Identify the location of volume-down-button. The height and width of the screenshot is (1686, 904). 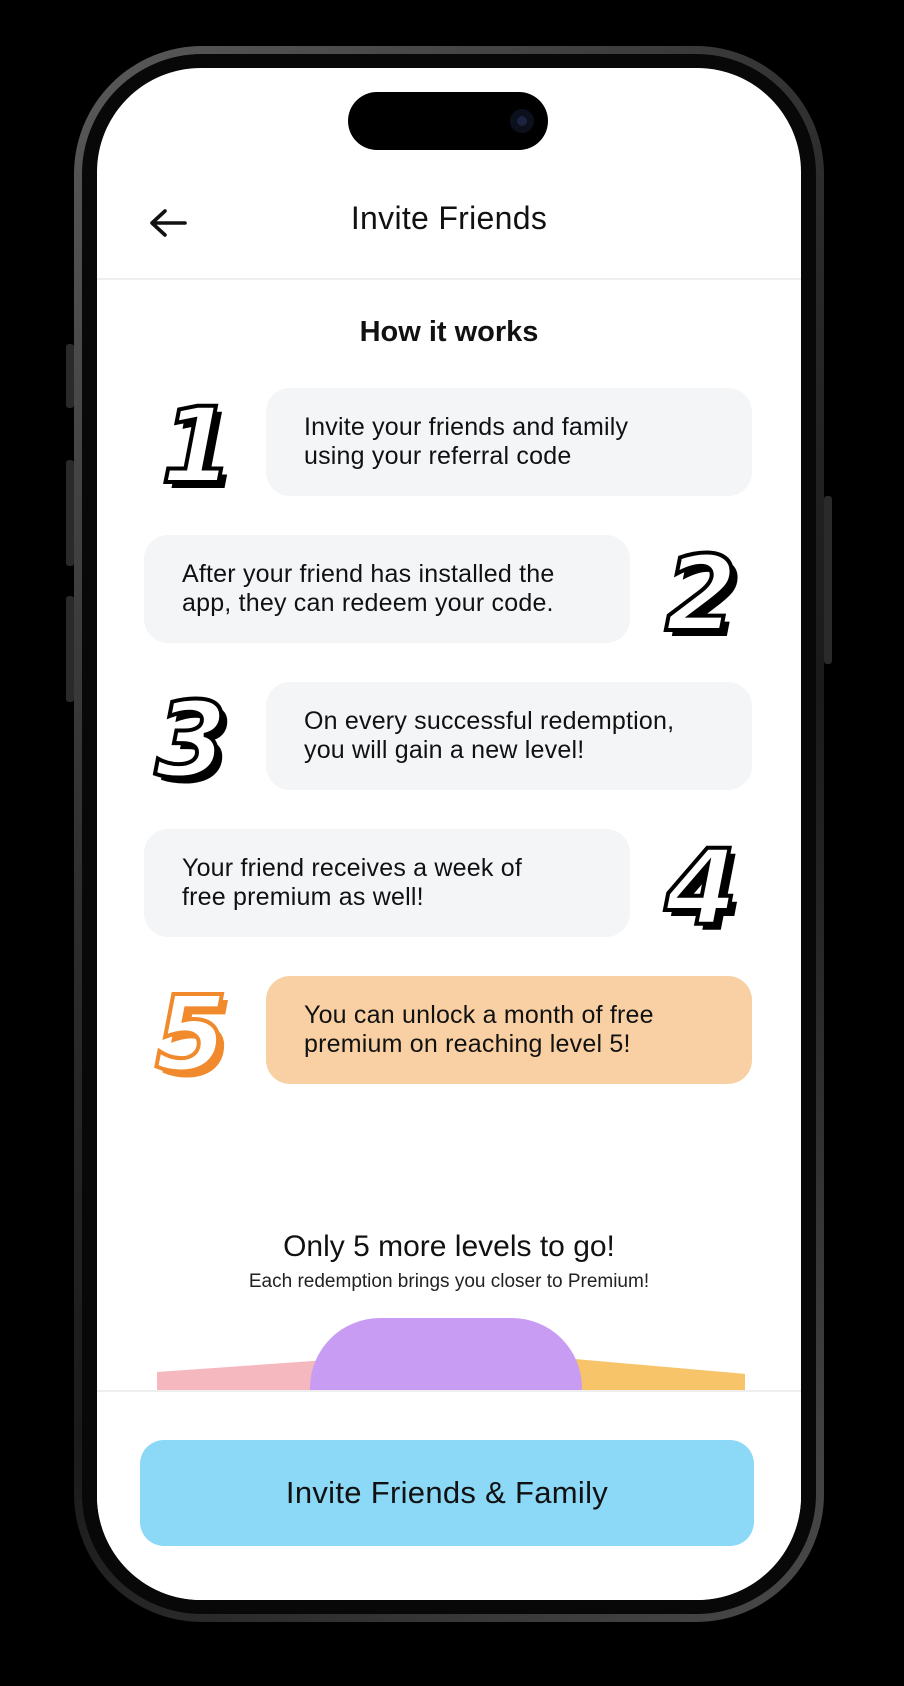
(70, 649).